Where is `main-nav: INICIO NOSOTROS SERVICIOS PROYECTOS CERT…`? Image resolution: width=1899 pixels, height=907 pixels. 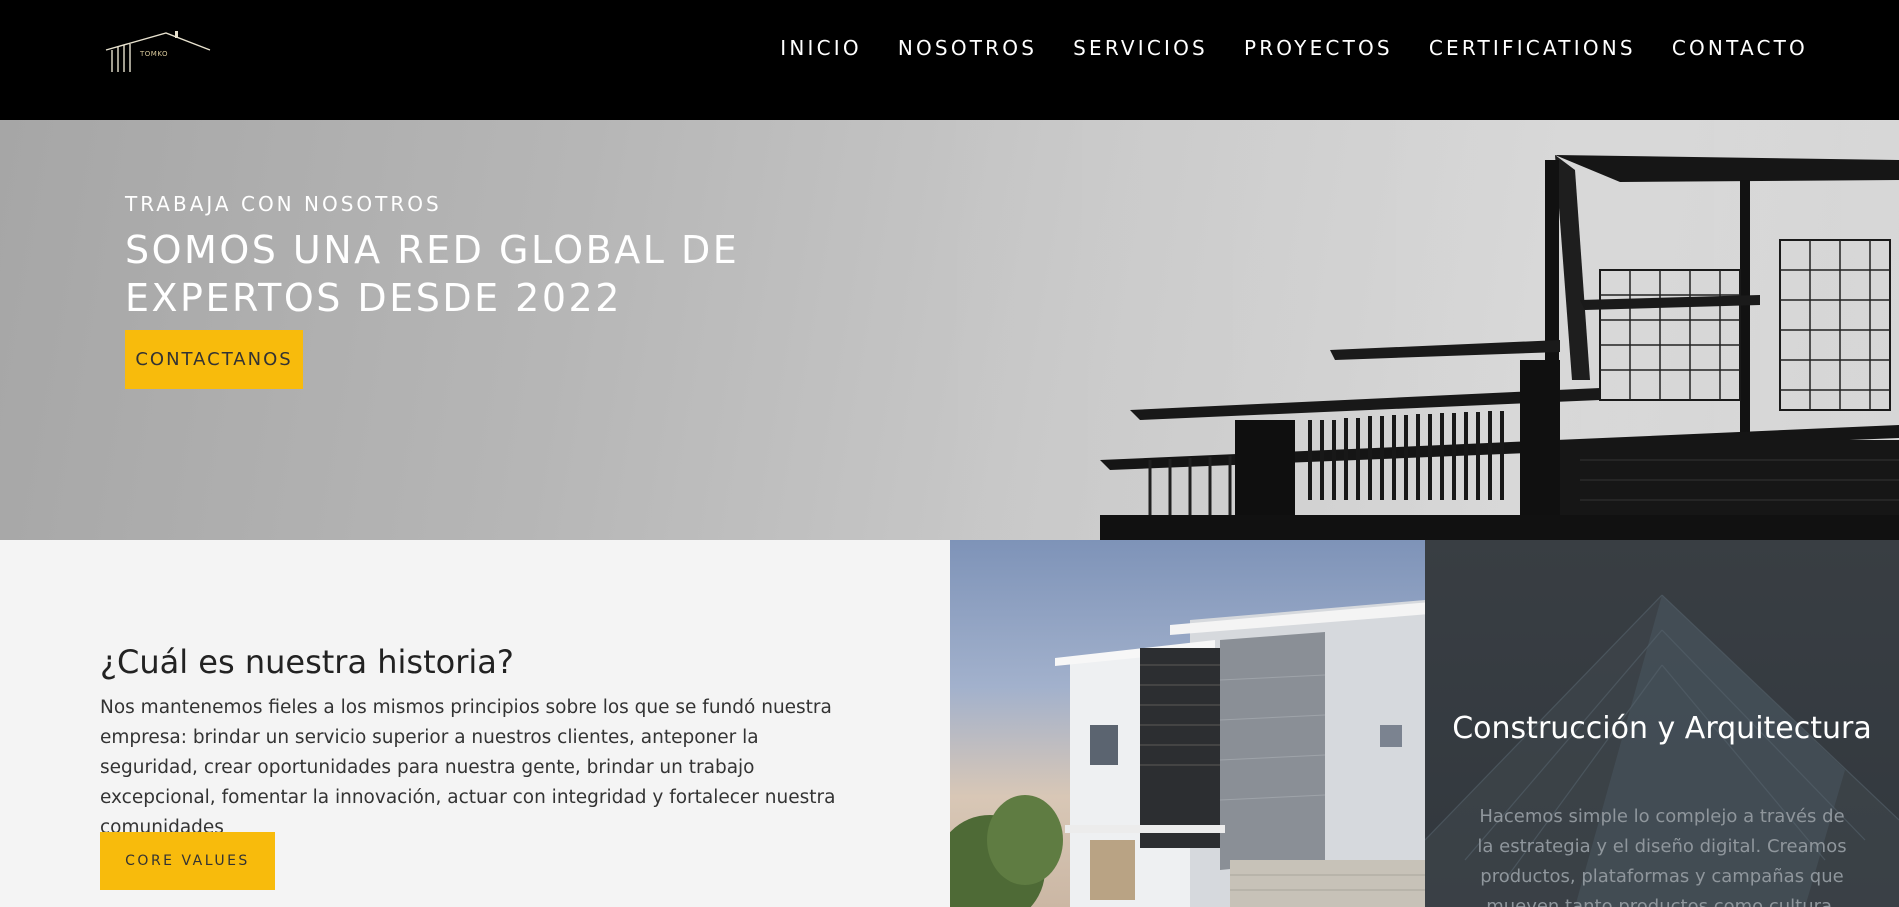 main-nav: INICIO NOSOTROS SERVICIOS PROYECTOS CERT… is located at coordinates (1294, 48).